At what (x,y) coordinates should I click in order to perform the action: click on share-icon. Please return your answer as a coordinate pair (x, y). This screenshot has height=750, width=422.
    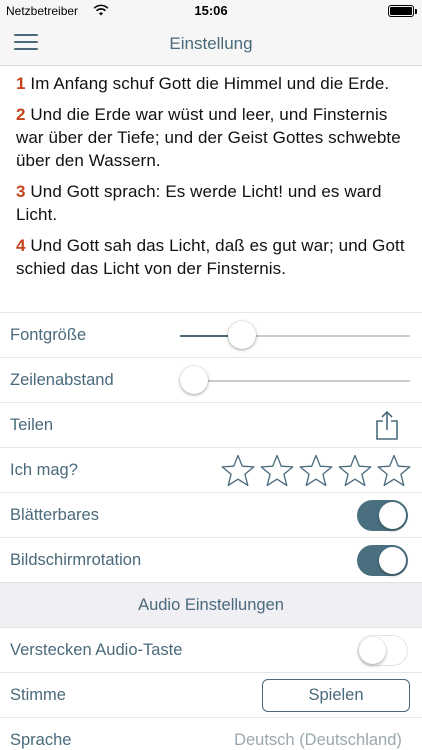
    Looking at the image, I should click on (387, 425).